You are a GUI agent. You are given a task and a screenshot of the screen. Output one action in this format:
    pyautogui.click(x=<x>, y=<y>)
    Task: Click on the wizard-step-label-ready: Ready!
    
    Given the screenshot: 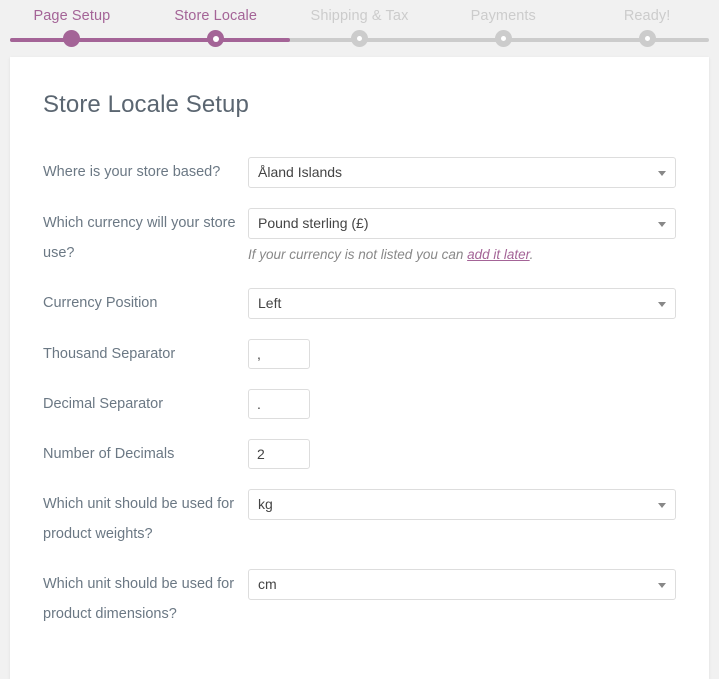 What is the action you would take?
    pyautogui.click(x=647, y=16)
    